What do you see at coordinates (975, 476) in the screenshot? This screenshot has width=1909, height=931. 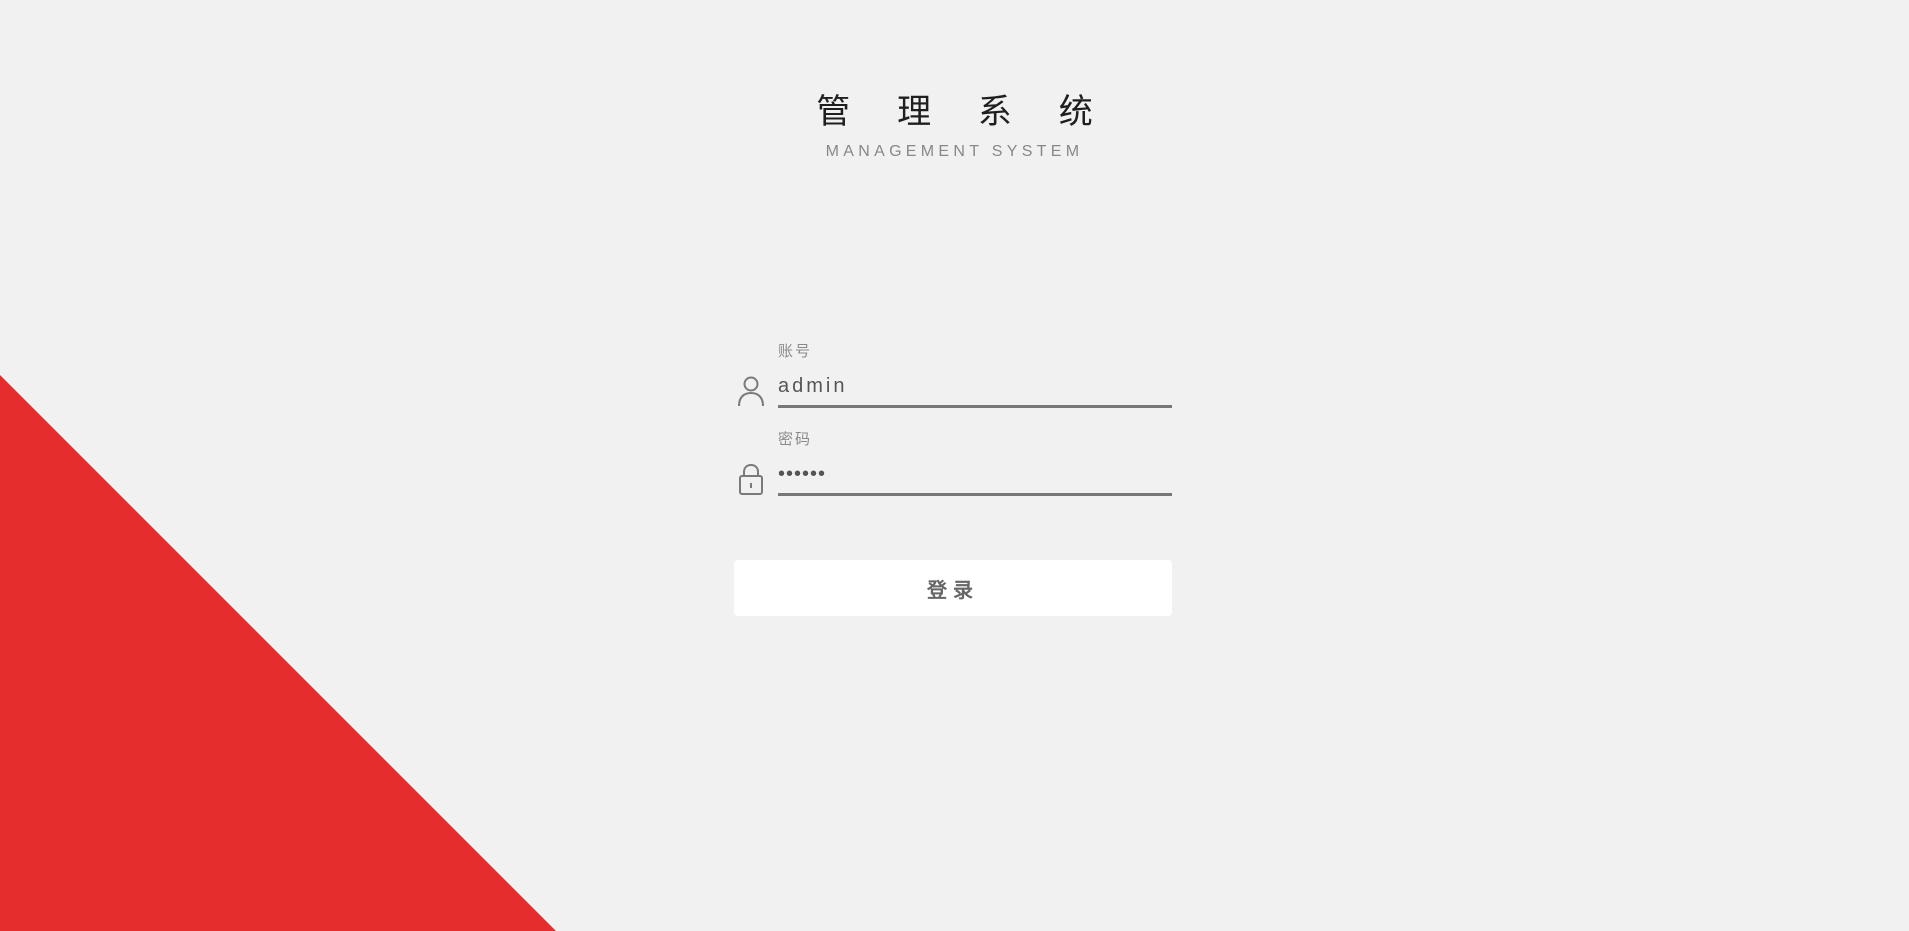 I see `password-input` at bounding box center [975, 476].